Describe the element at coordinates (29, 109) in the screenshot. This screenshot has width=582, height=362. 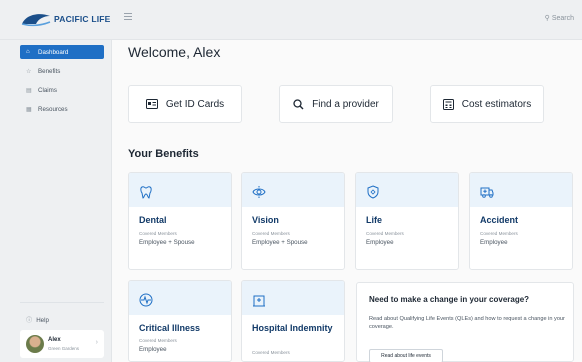
I see `book-icon: ▦` at that location.